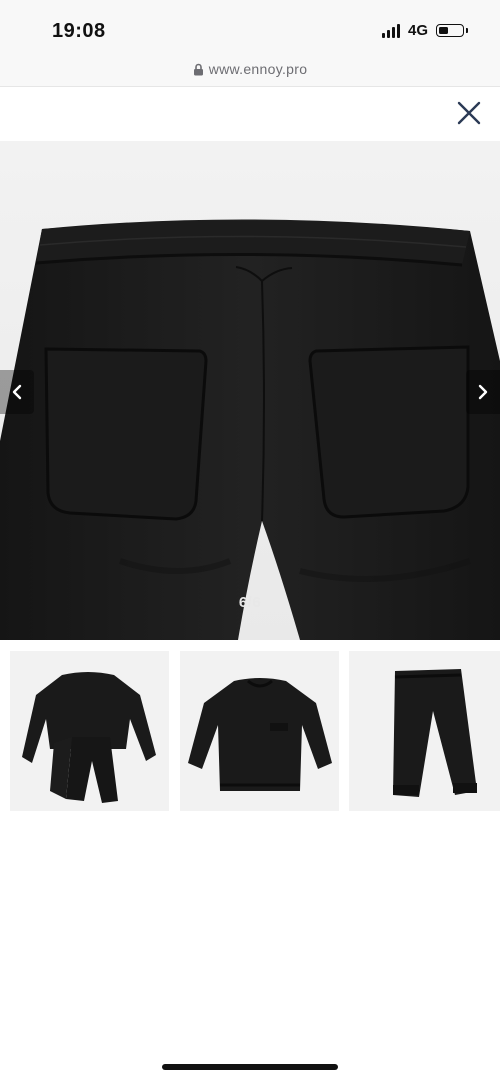  What do you see at coordinates (424, 731) in the screenshot?
I see `thumbnail-sweatpants` at bounding box center [424, 731].